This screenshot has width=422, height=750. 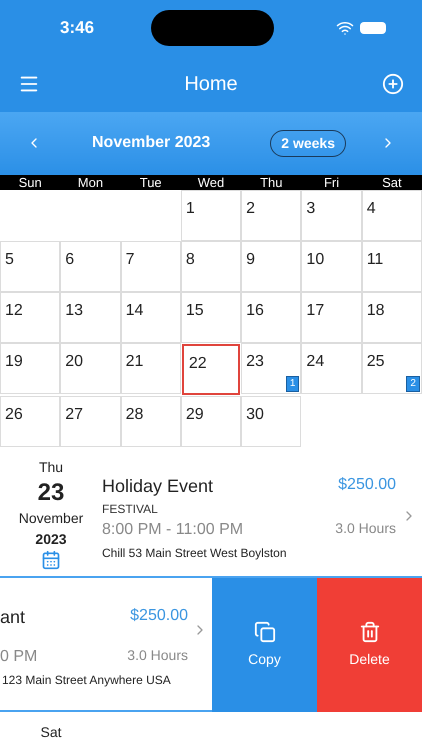 I want to click on event-year: 2023, so click(x=51, y=539).